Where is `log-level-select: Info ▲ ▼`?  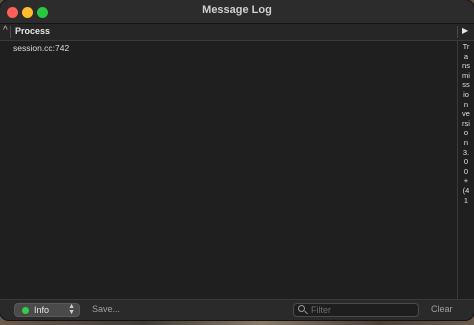
log-level-select: Info ▲ ▼ is located at coordinates (47, 310).